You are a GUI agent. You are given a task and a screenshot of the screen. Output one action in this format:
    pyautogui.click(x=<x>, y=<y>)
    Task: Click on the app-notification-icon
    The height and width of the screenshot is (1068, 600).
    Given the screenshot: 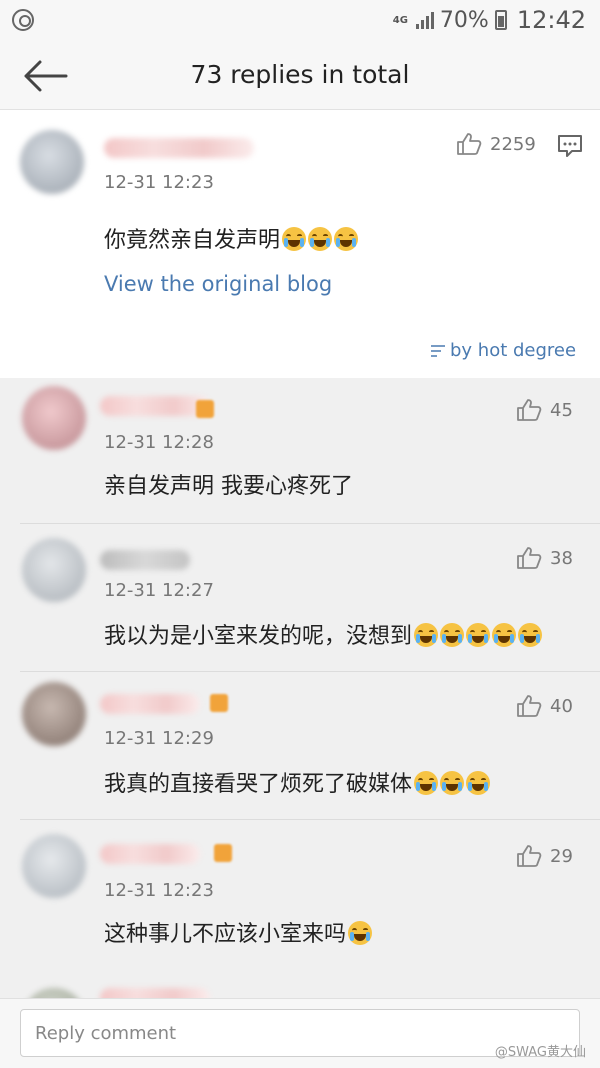 What is the action you would take?
    pyautogui.click(x=23, y=20)
    